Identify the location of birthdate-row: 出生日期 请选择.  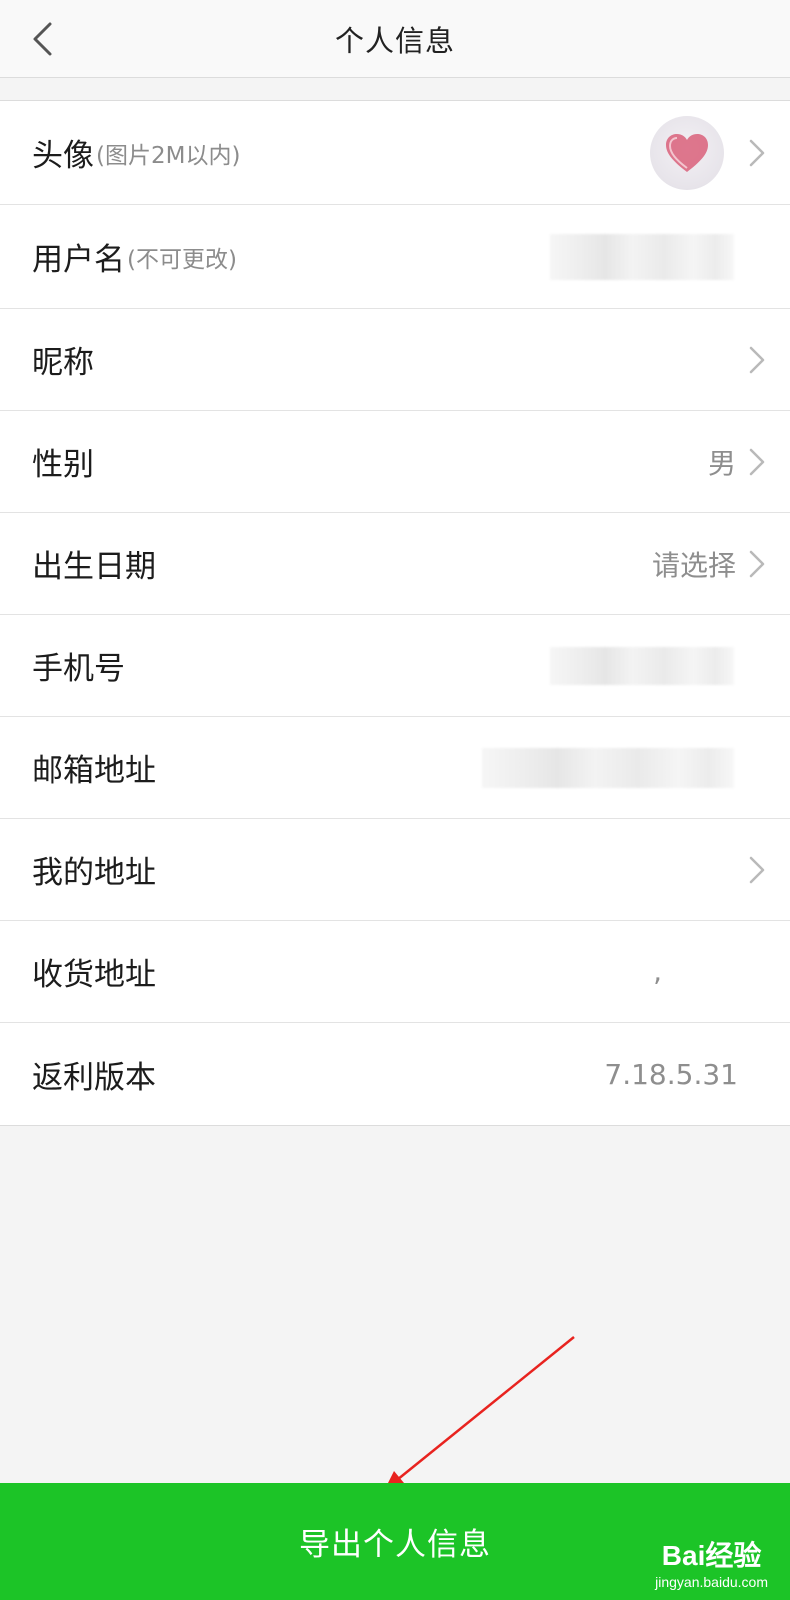
(395, 564).